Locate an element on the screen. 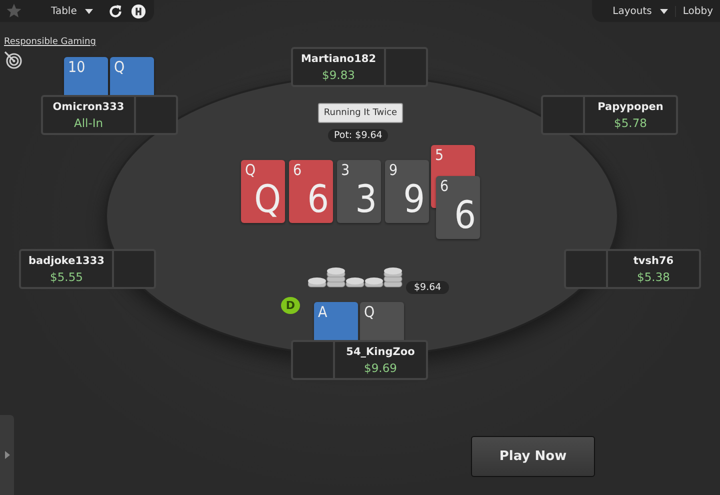  table-menu: Table is located at coordinates (72, 11).